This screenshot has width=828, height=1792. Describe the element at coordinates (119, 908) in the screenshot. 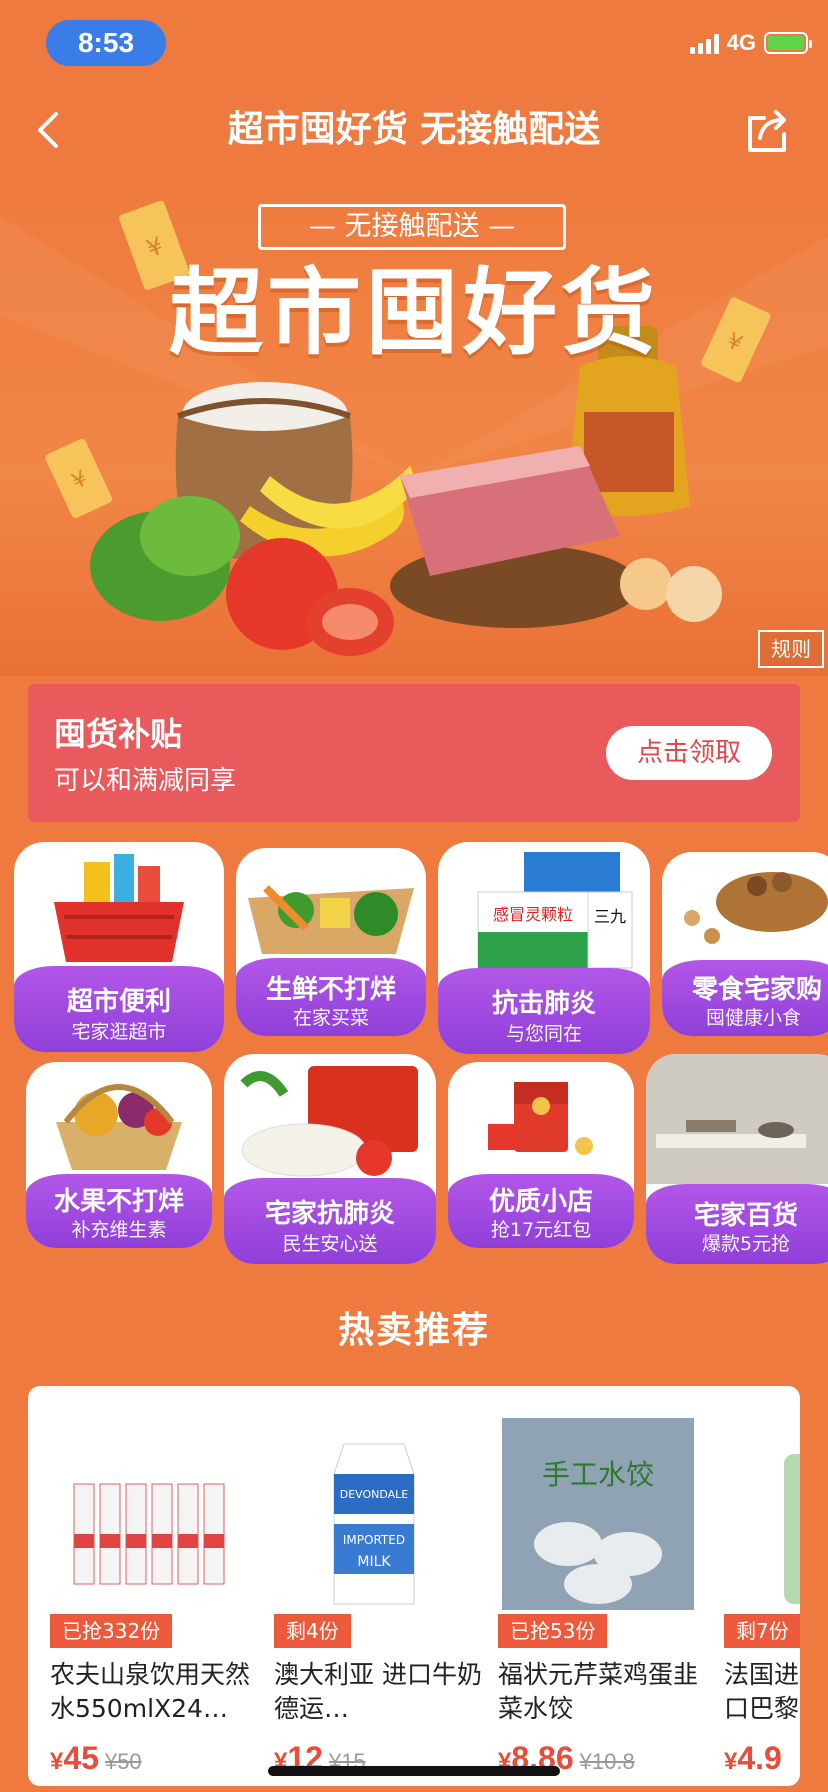

I see `shopping-basket-image` at that location.